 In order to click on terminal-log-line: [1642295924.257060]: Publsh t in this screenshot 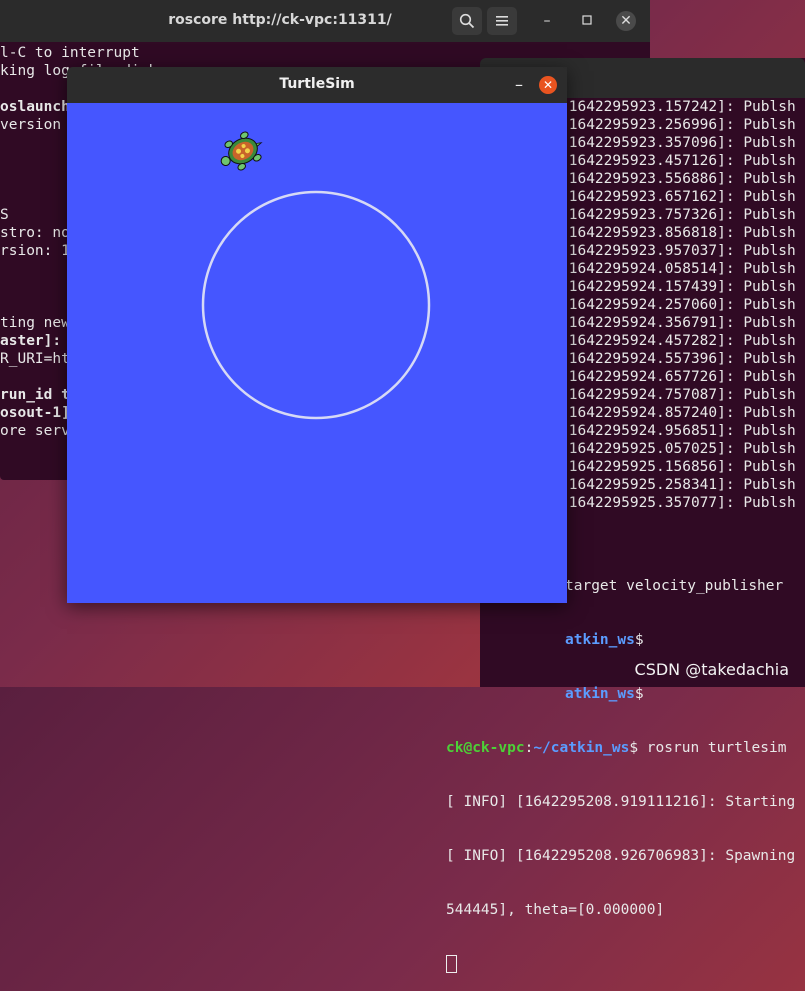, I will do `click(682, 305)`.